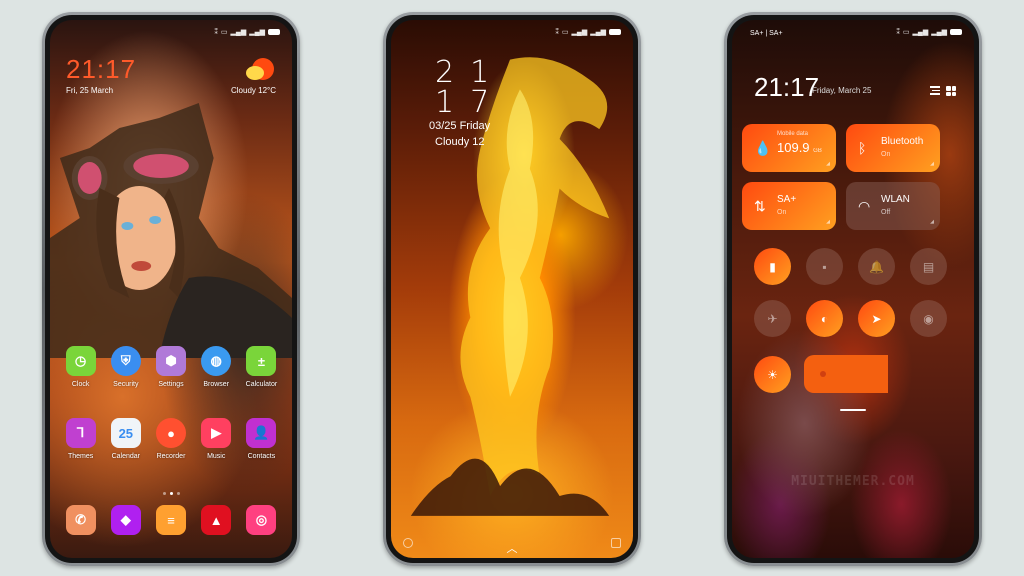  I want to click on app-settings: ⬢ Settings, so click(170, 367).